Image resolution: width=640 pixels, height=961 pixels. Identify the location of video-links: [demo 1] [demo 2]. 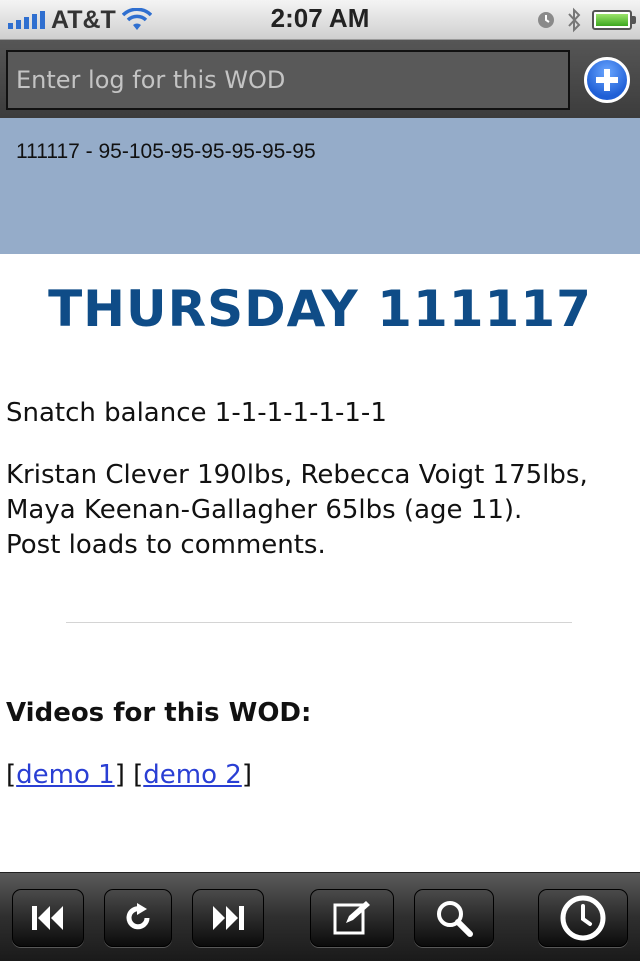
(129, 775).